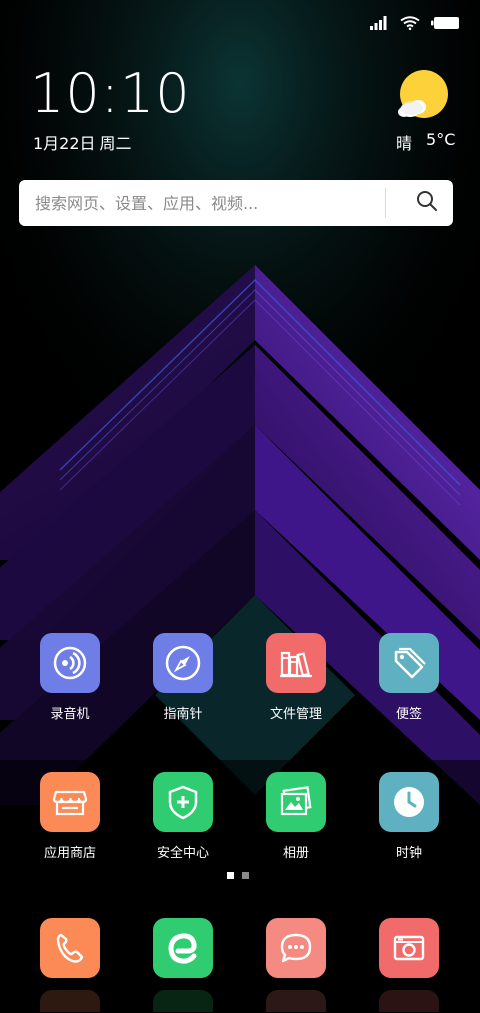 Image resolution: width=480 pixels, height=1013 pixels. I want to click on store-icon, so click(70, 802).